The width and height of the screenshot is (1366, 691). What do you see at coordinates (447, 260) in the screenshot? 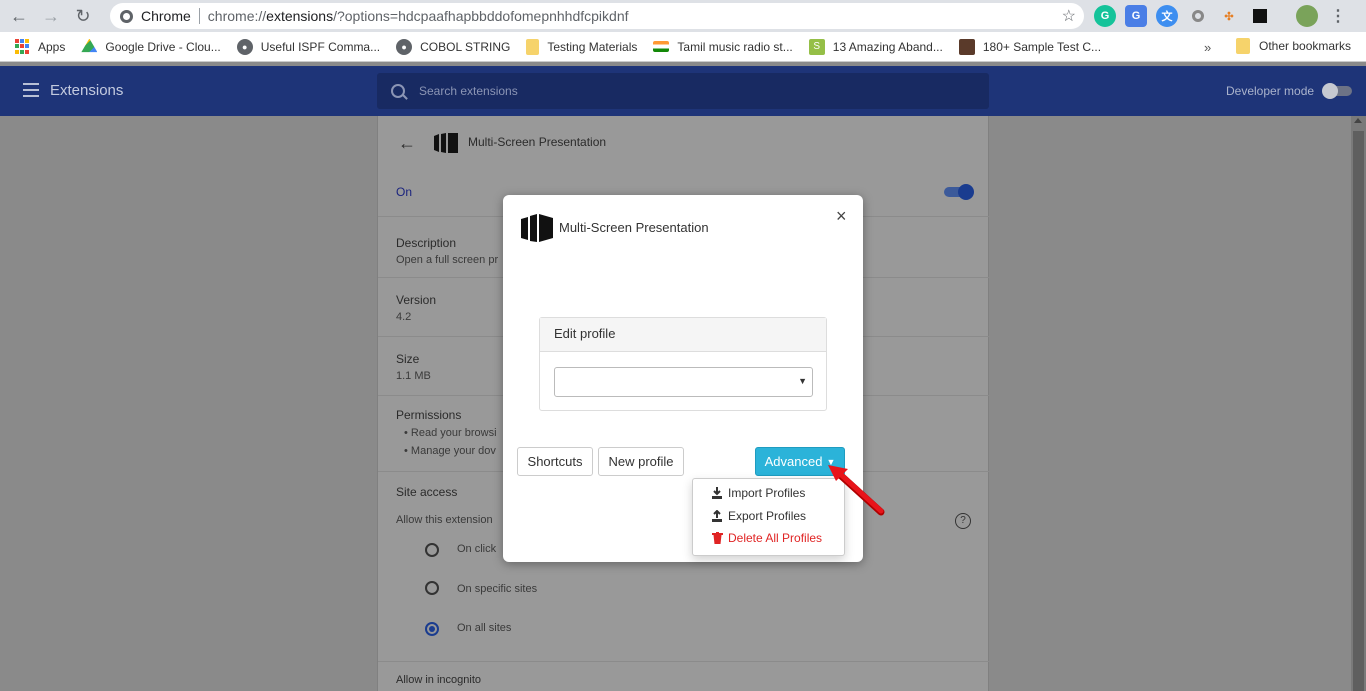
I see `description-text: Open a full screen pr` at bounding box center [447, 260].